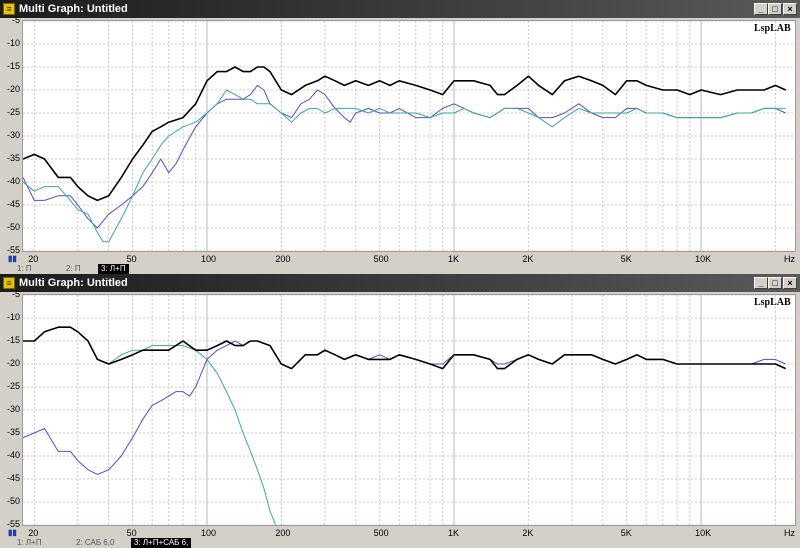 This screenshot has width=800, height=548. Describe the element at coordinates (161, 543) in the screenshot. I see `legend-item-3: 3: Л+П+САБ 6,` at that location.